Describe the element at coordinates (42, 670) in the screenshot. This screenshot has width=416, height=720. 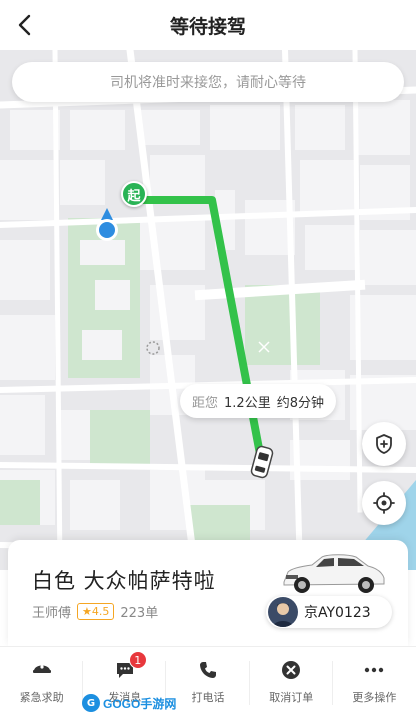
I see `police-icon` at that location.